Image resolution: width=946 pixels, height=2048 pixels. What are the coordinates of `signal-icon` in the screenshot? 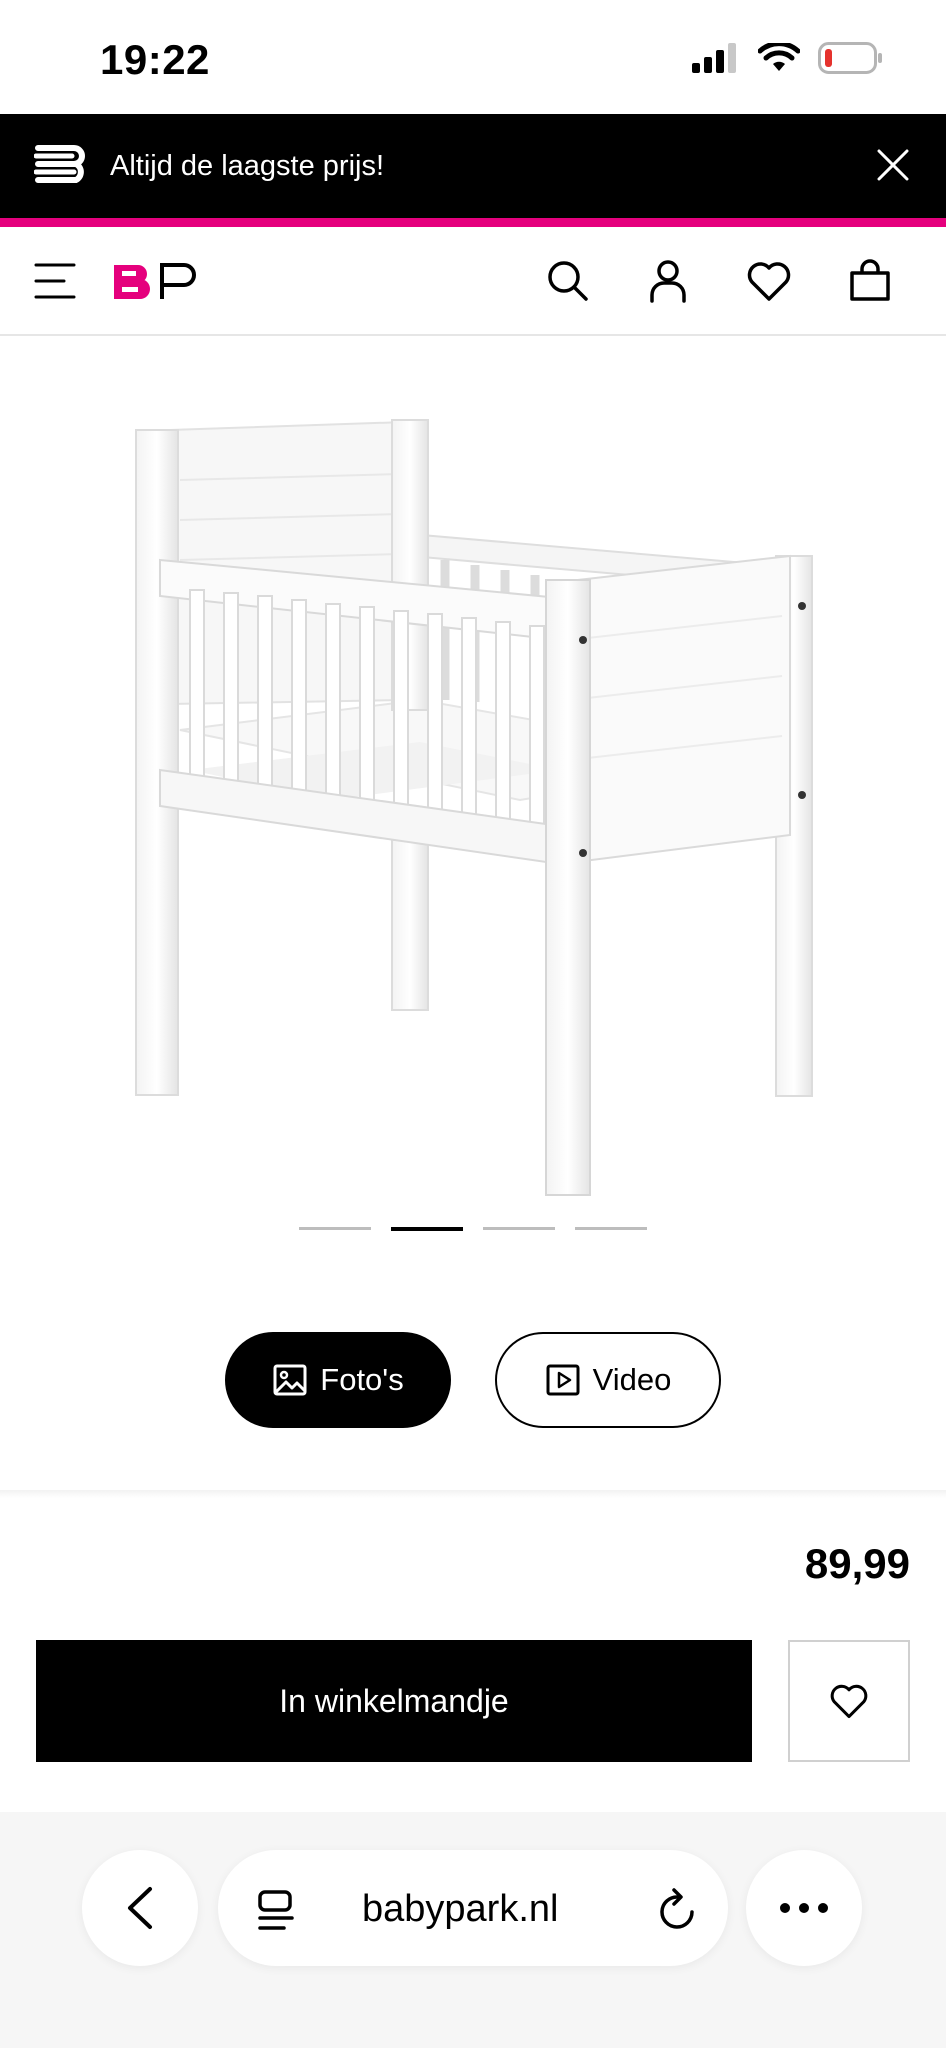 It's located at (714, 58).